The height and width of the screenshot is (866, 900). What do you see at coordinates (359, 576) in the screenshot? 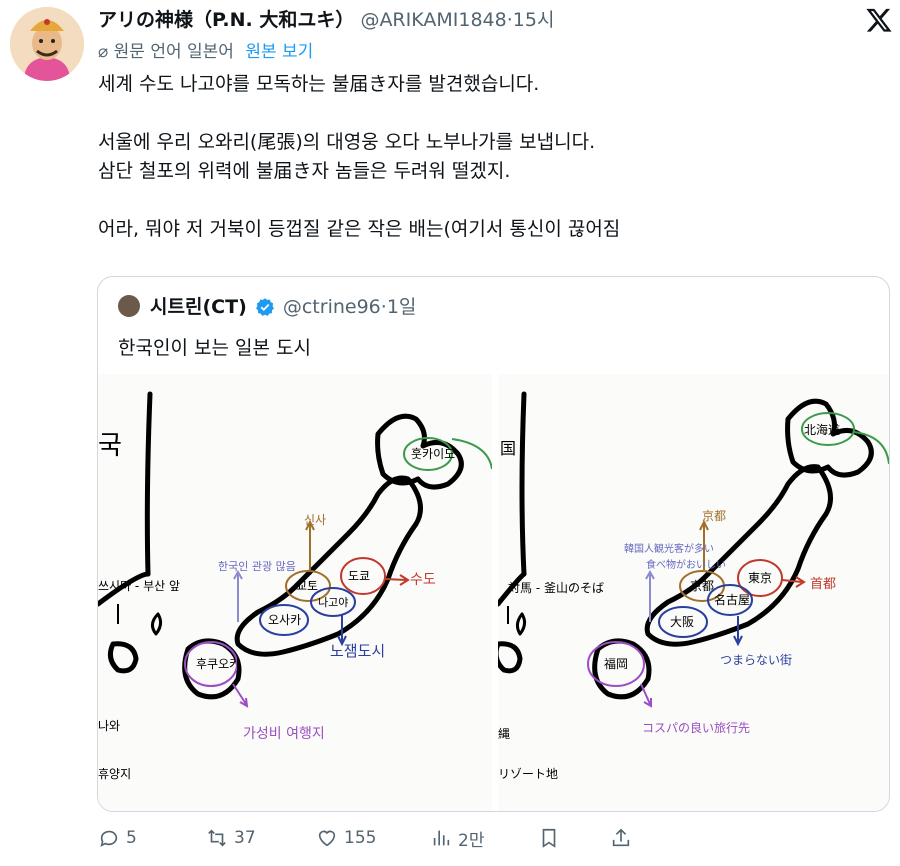
I see `map-label-tokyo: 도쿄` at bounding box center [359, 576].